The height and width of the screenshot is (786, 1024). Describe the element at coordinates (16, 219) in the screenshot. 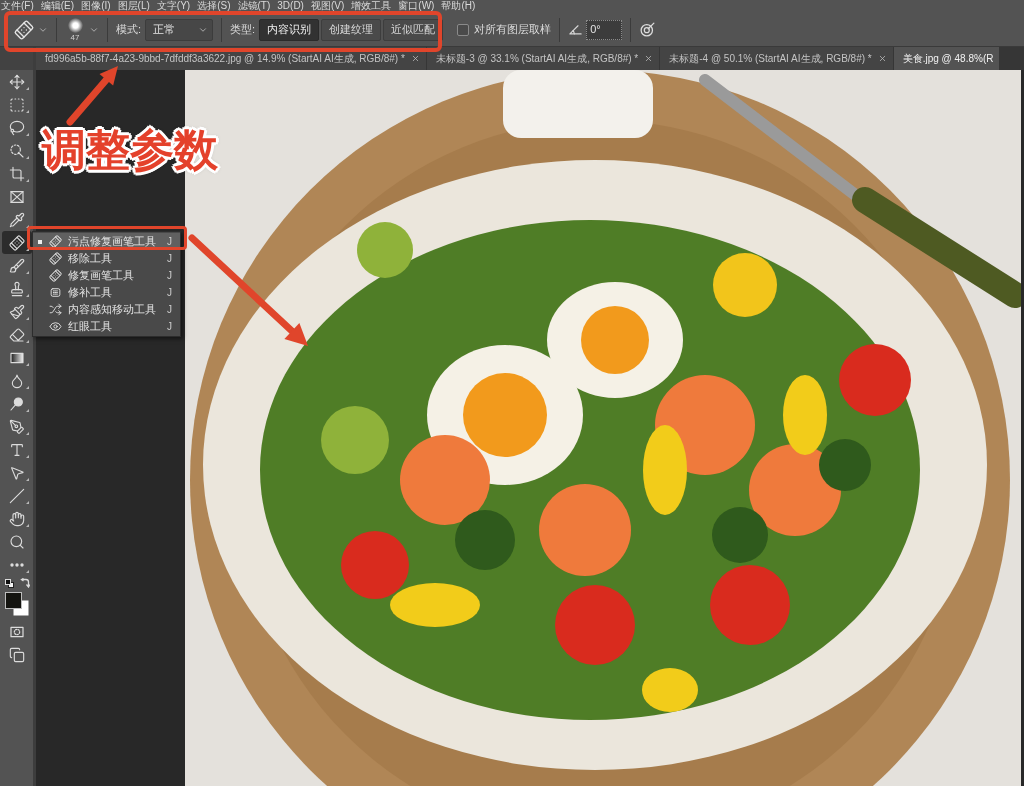

I see `eyedropper-icon` at that location.